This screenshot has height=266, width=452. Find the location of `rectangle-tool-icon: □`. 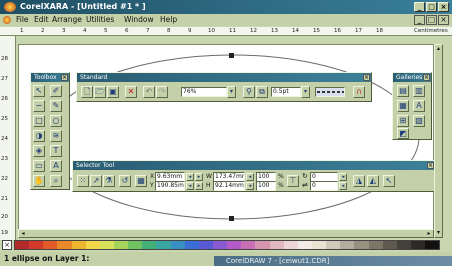

rectangle-tool-icon: □ is located at coordinates (39, 121).